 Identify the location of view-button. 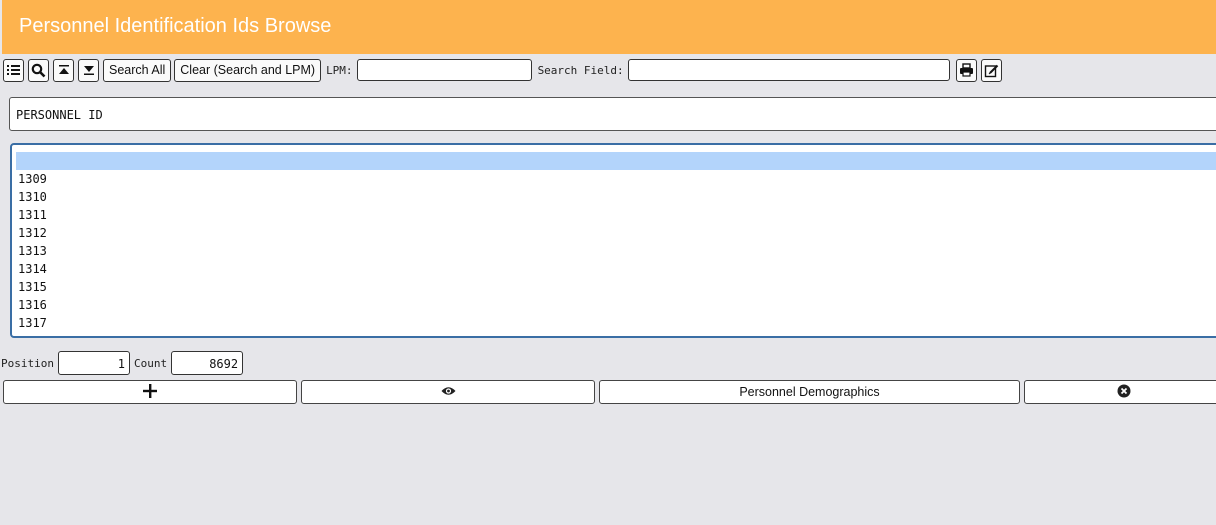
(448, 392).